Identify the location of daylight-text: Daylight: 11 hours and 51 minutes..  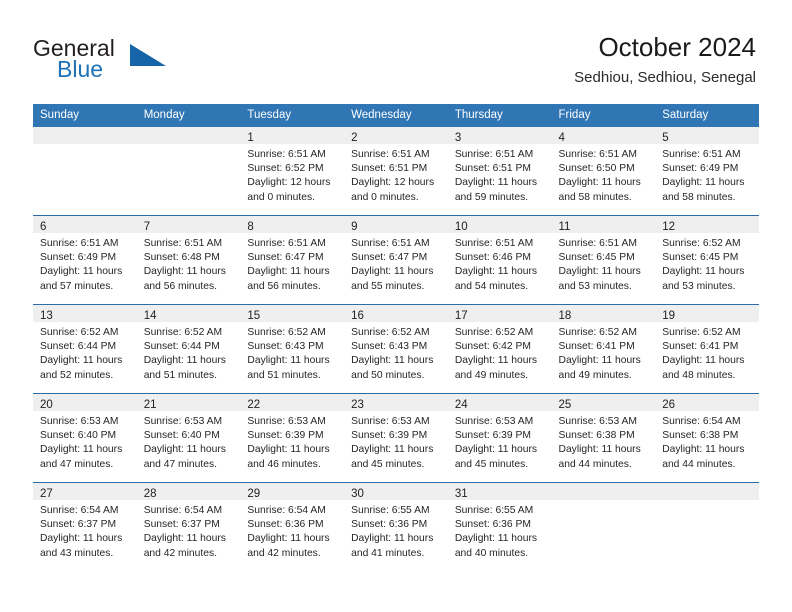
(184, 368).